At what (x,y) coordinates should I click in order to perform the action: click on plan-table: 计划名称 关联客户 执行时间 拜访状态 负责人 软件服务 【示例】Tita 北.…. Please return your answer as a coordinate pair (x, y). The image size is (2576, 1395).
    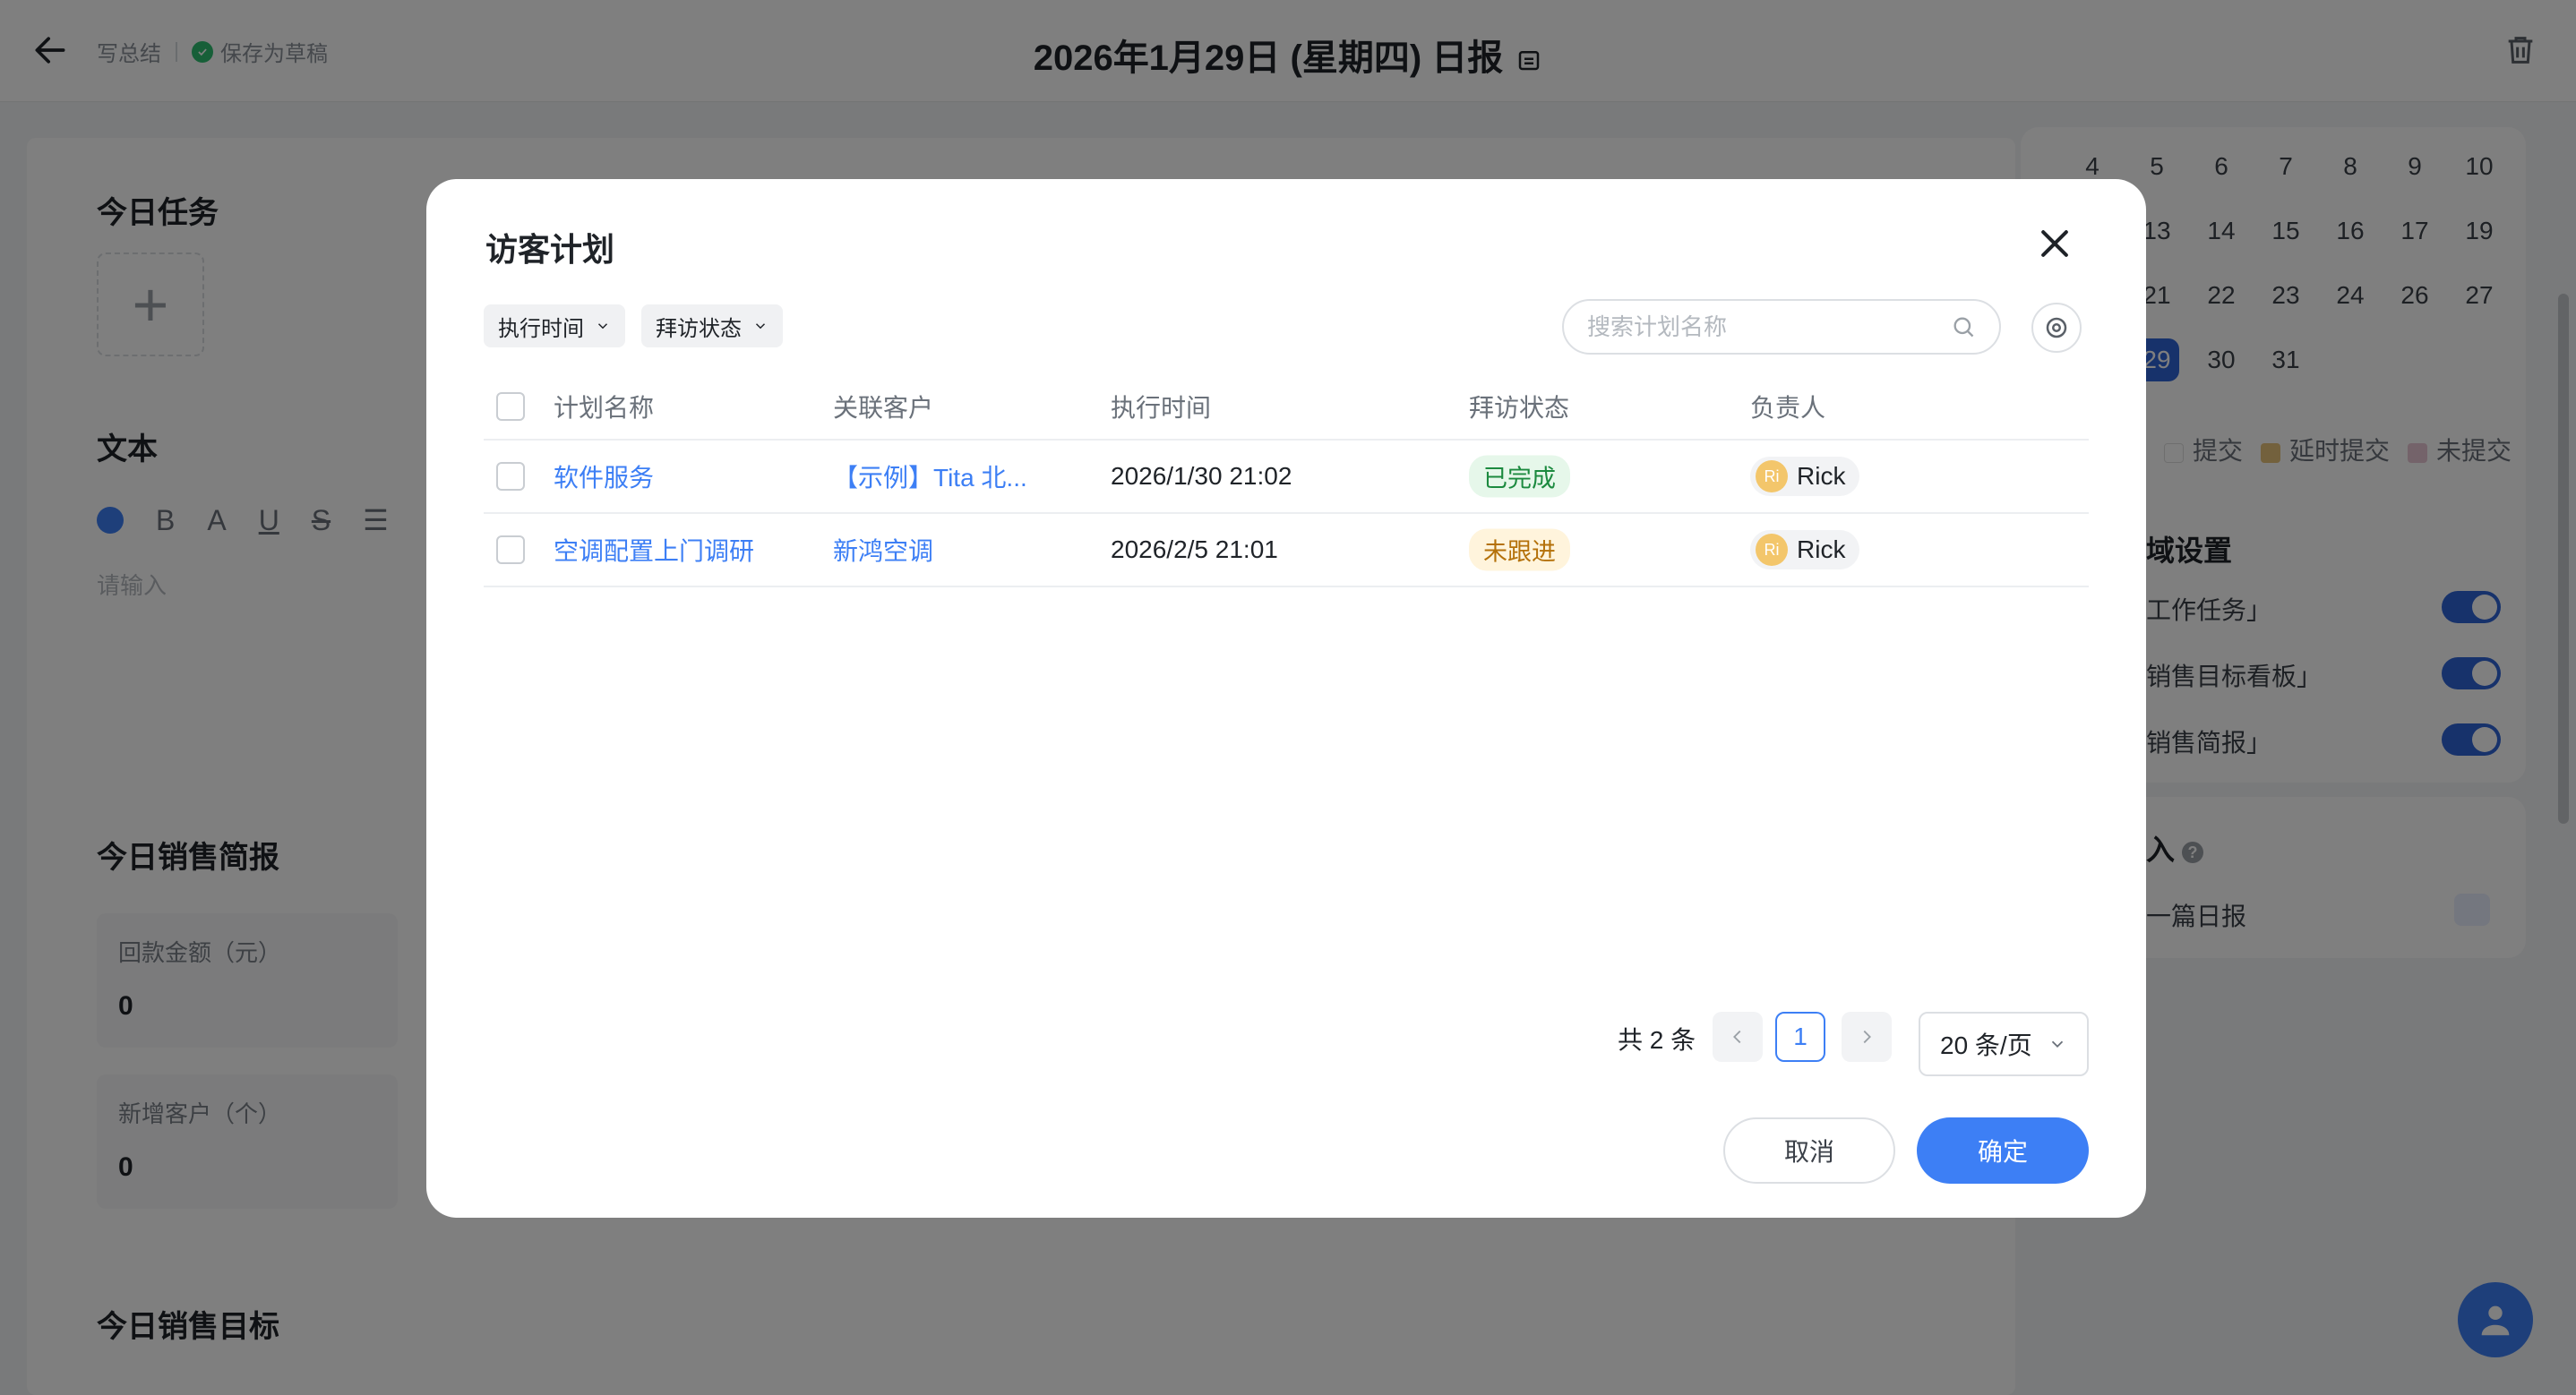
    Looking at the image, I should click on (1286, 481).